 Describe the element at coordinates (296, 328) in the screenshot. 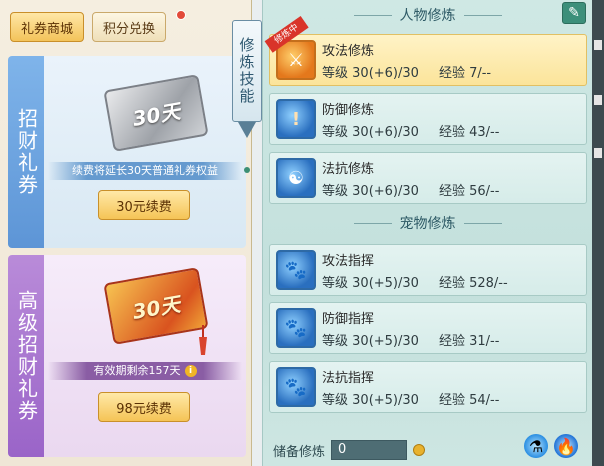

I see `paw-defense-icon: 🐾` at that location.